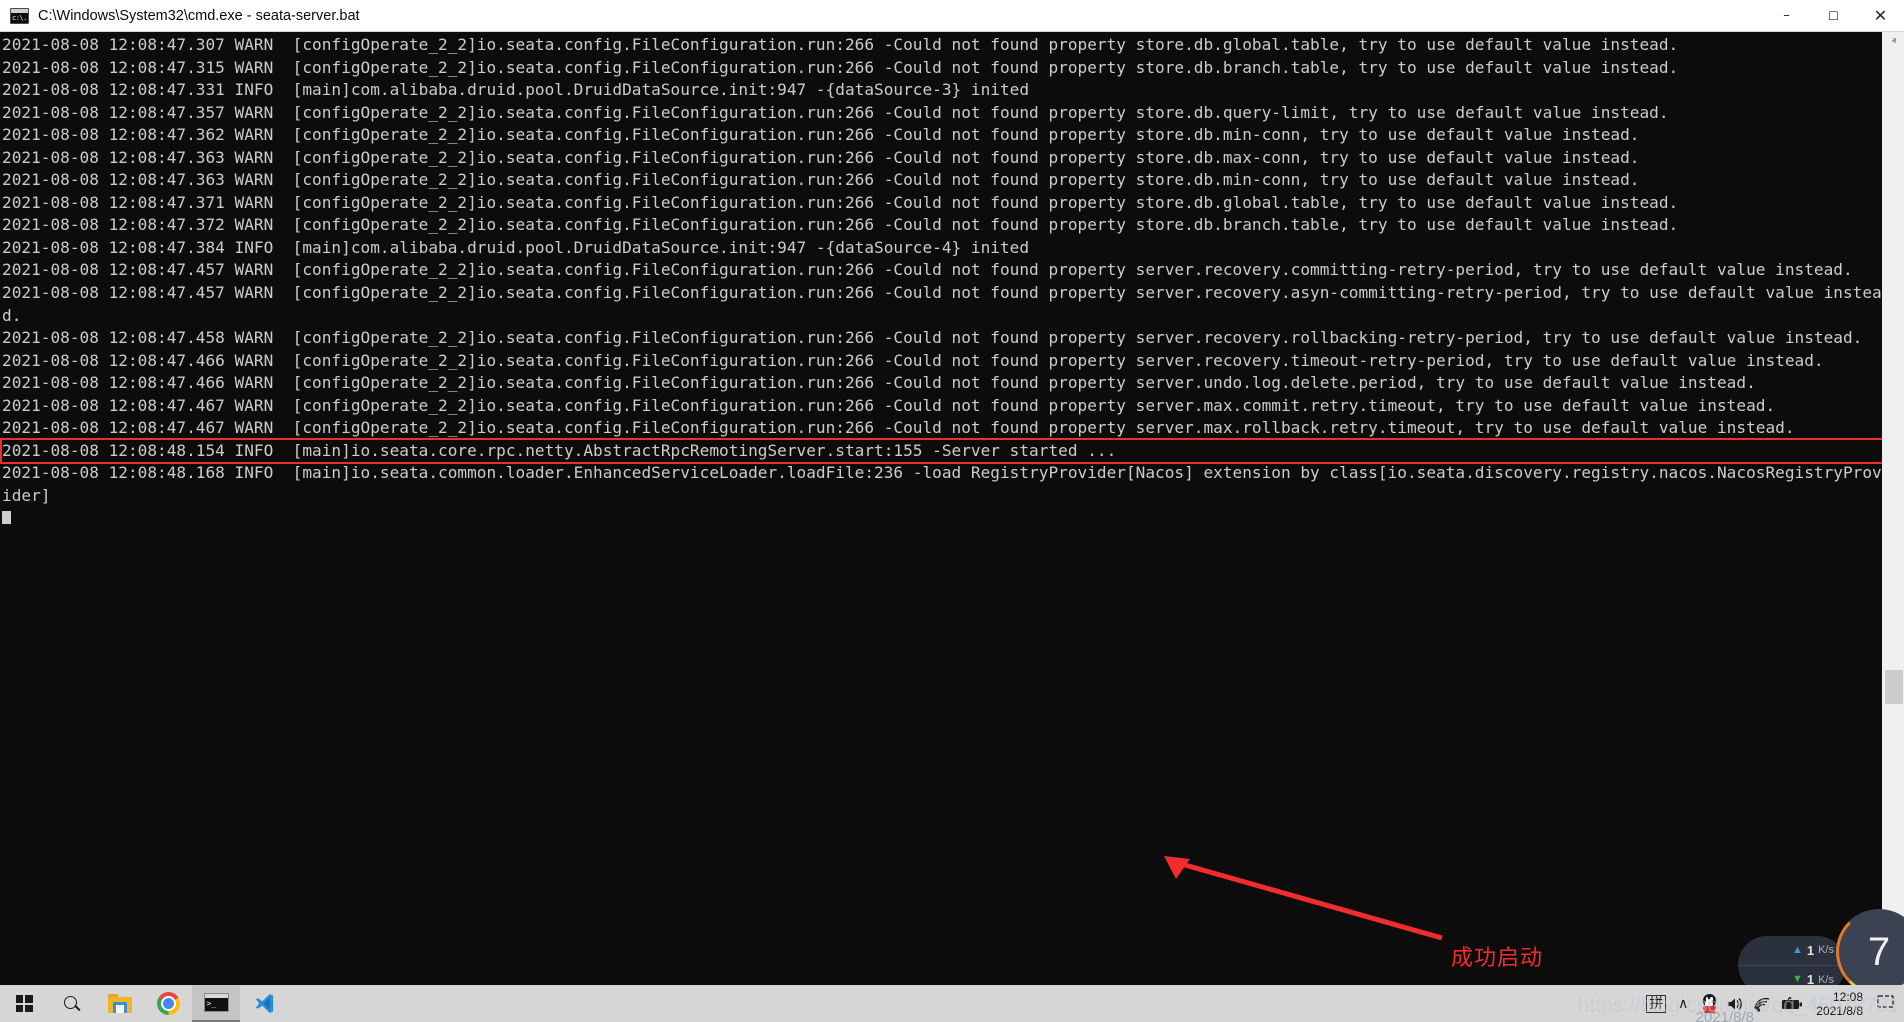 This screenshot has height=1022, width=1904. I want to click on system-tray: 拼 ∧ 12:08 2021/8/8, so click(1773, 1003).